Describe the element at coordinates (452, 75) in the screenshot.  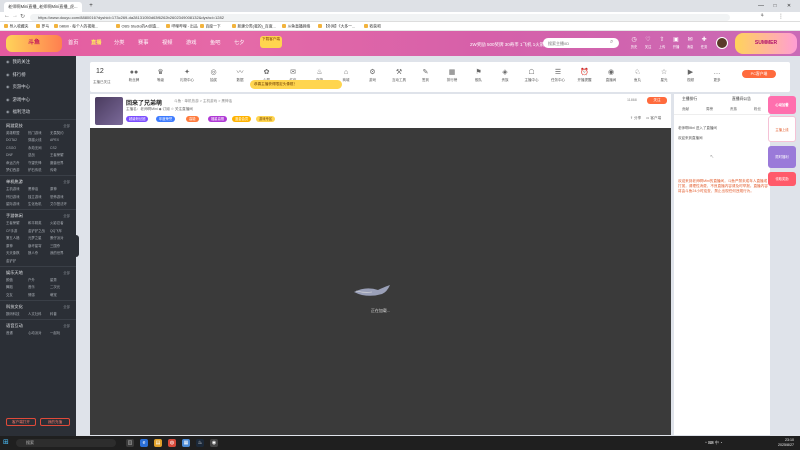
I see `rank-tool: ▦ 排行榜` at that location.